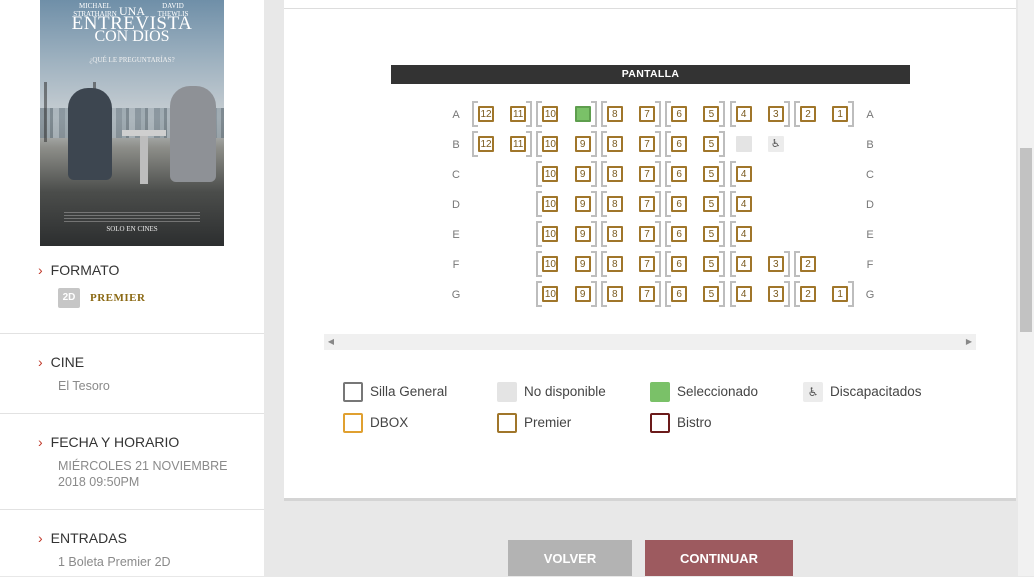 Image resolution: width=1034 pixels, height=577 pixels. Describe the element at coordinates (743, 234) in the screenshot. I see `seat-e4: 4` at that location.